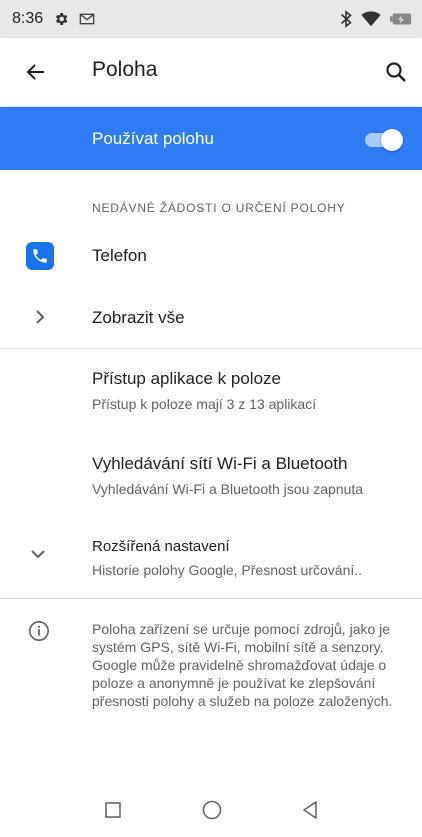 The height and width of the screenshot is (837, 422). Describe the element at coordinates (119, 255) in the screenshot. I see `recent-app-label: Telefon` at that location.